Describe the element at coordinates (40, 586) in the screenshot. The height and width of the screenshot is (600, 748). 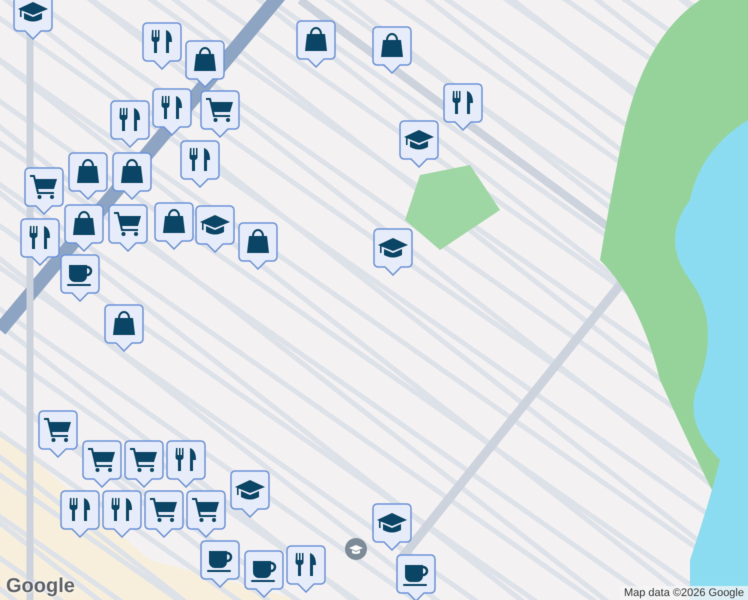
I see `map-provider-logo: Google` at that location.